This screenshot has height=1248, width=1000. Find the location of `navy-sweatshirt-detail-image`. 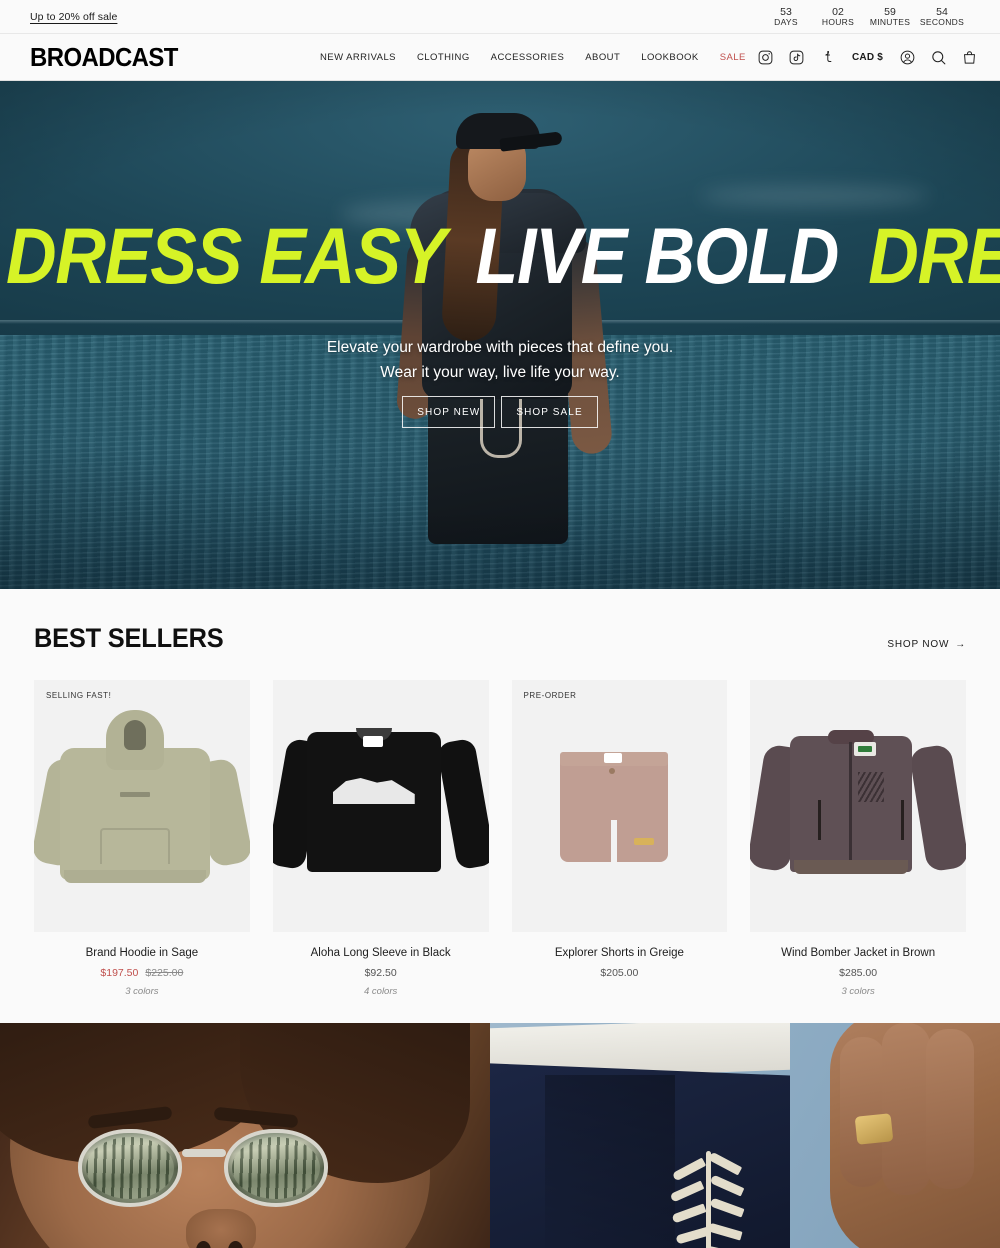

navy-sweatshirt-detail-image is located at coordinates (745, 1135).